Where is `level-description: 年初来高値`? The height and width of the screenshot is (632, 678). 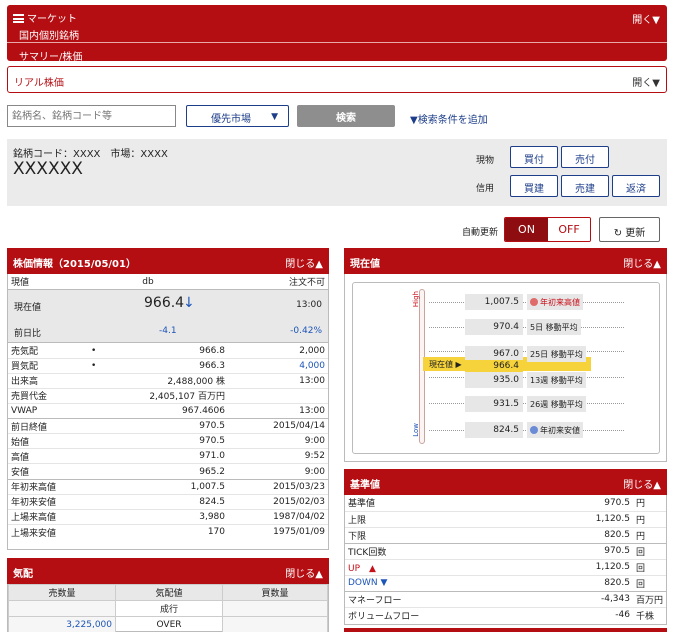 level-description: 年初来高値 is located at coordinates (555, 302).